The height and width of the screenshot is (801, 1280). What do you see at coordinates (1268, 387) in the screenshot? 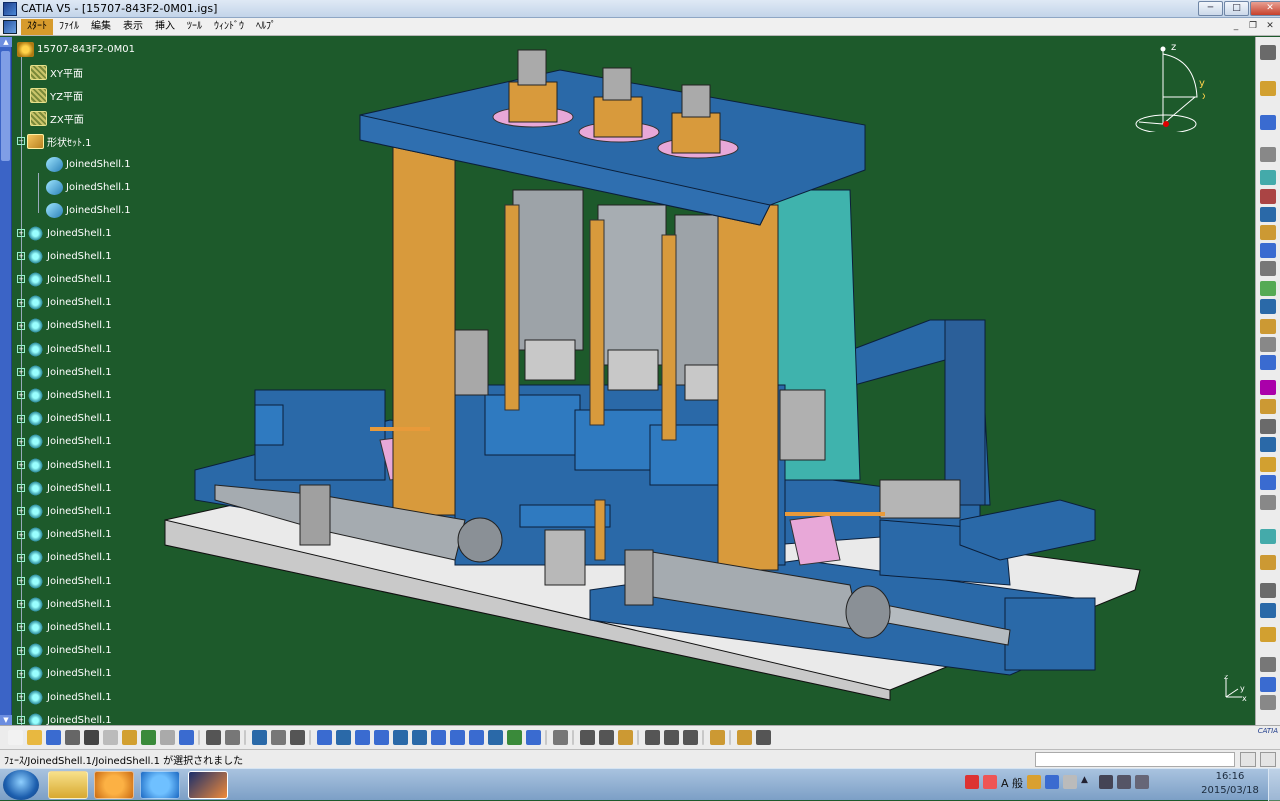
I see `shell-icon` at bounding box center [1268, 387].